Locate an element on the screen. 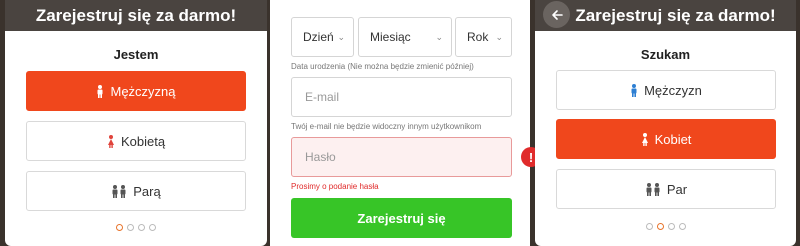  option-kobieta: Kobietą is located at coordinates (136, 141).